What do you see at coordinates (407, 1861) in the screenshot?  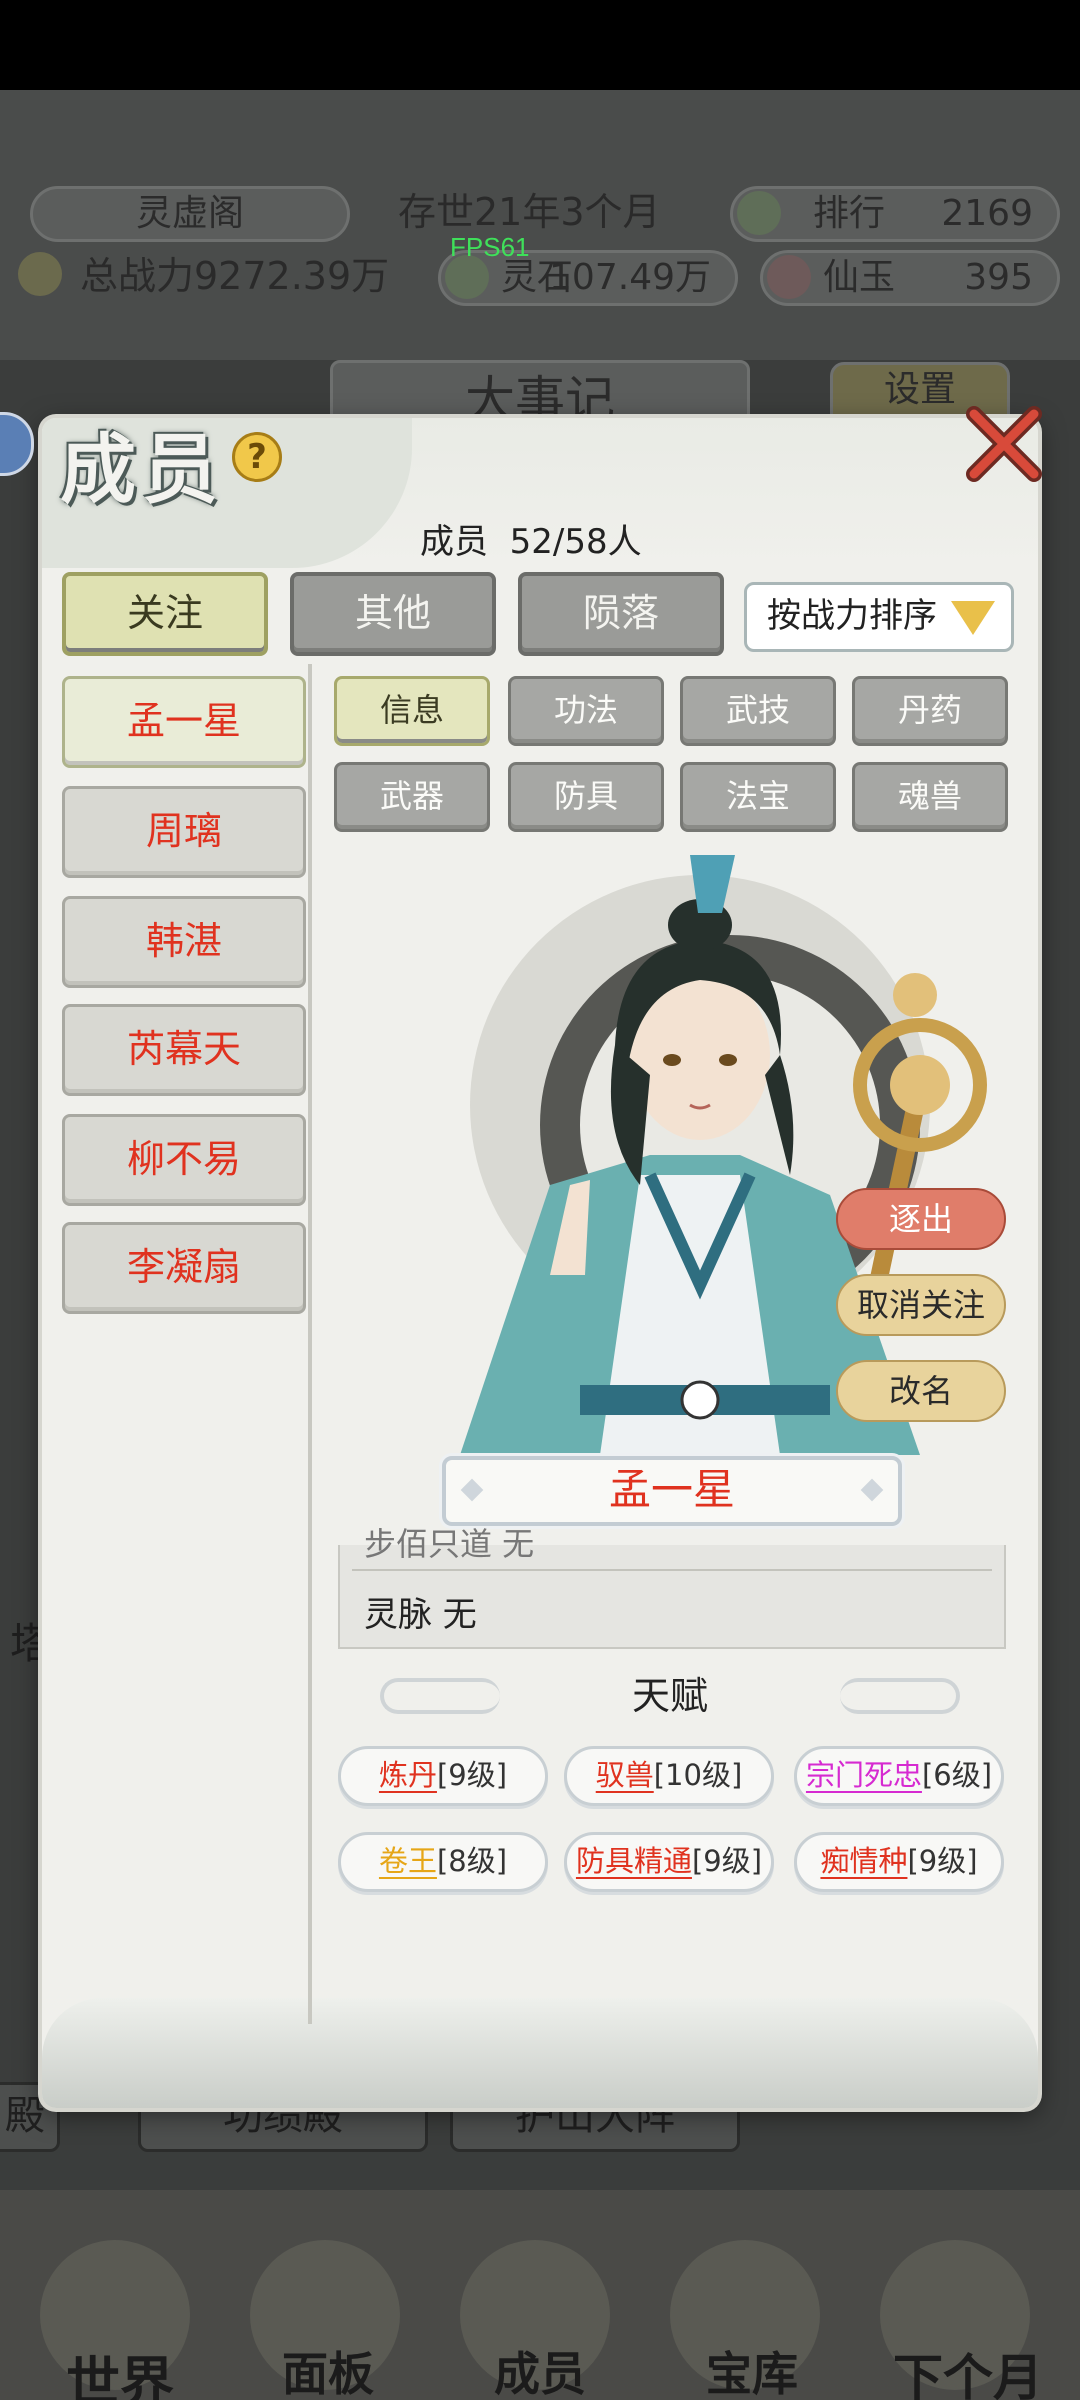 I see `talent-name: 卷王` at bounding box center [407, 1861].